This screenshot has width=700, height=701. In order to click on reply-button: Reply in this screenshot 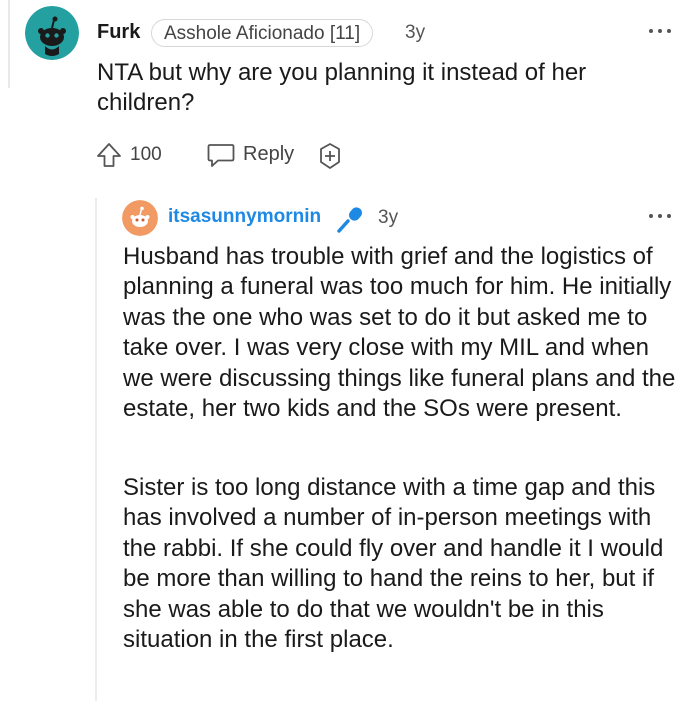, I will do `click(268, 154)`.